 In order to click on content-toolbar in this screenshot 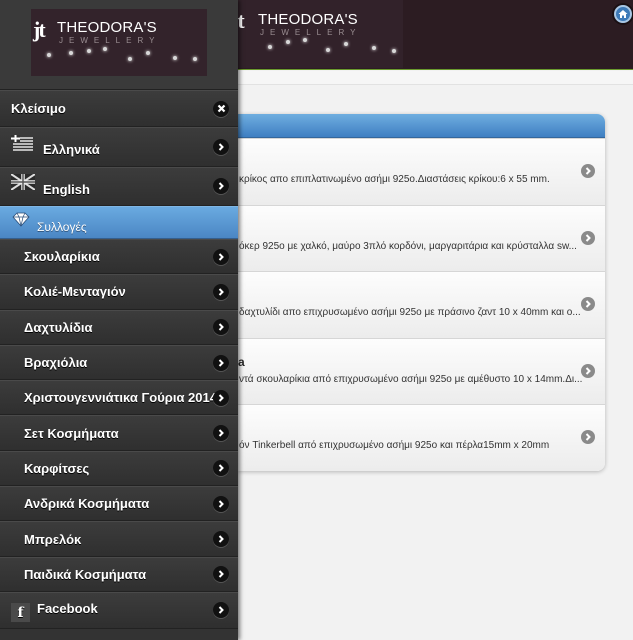, I will do `click(435, 78)`.